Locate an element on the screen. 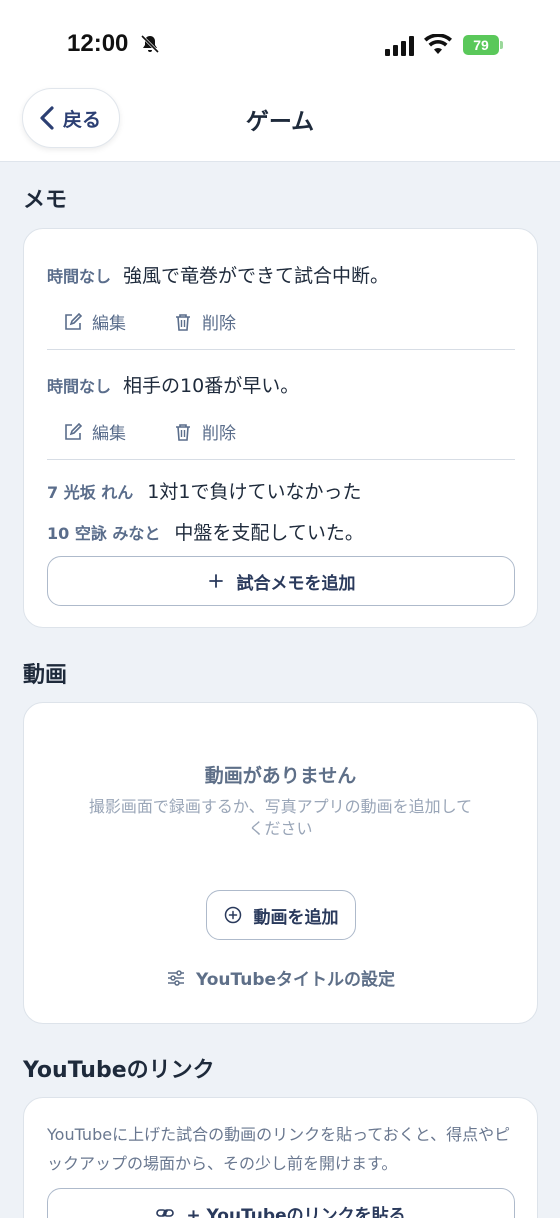 This screenshot has width=560, height=1218. add-video-label: 動画を追加 is located at coordinates (296, 917).